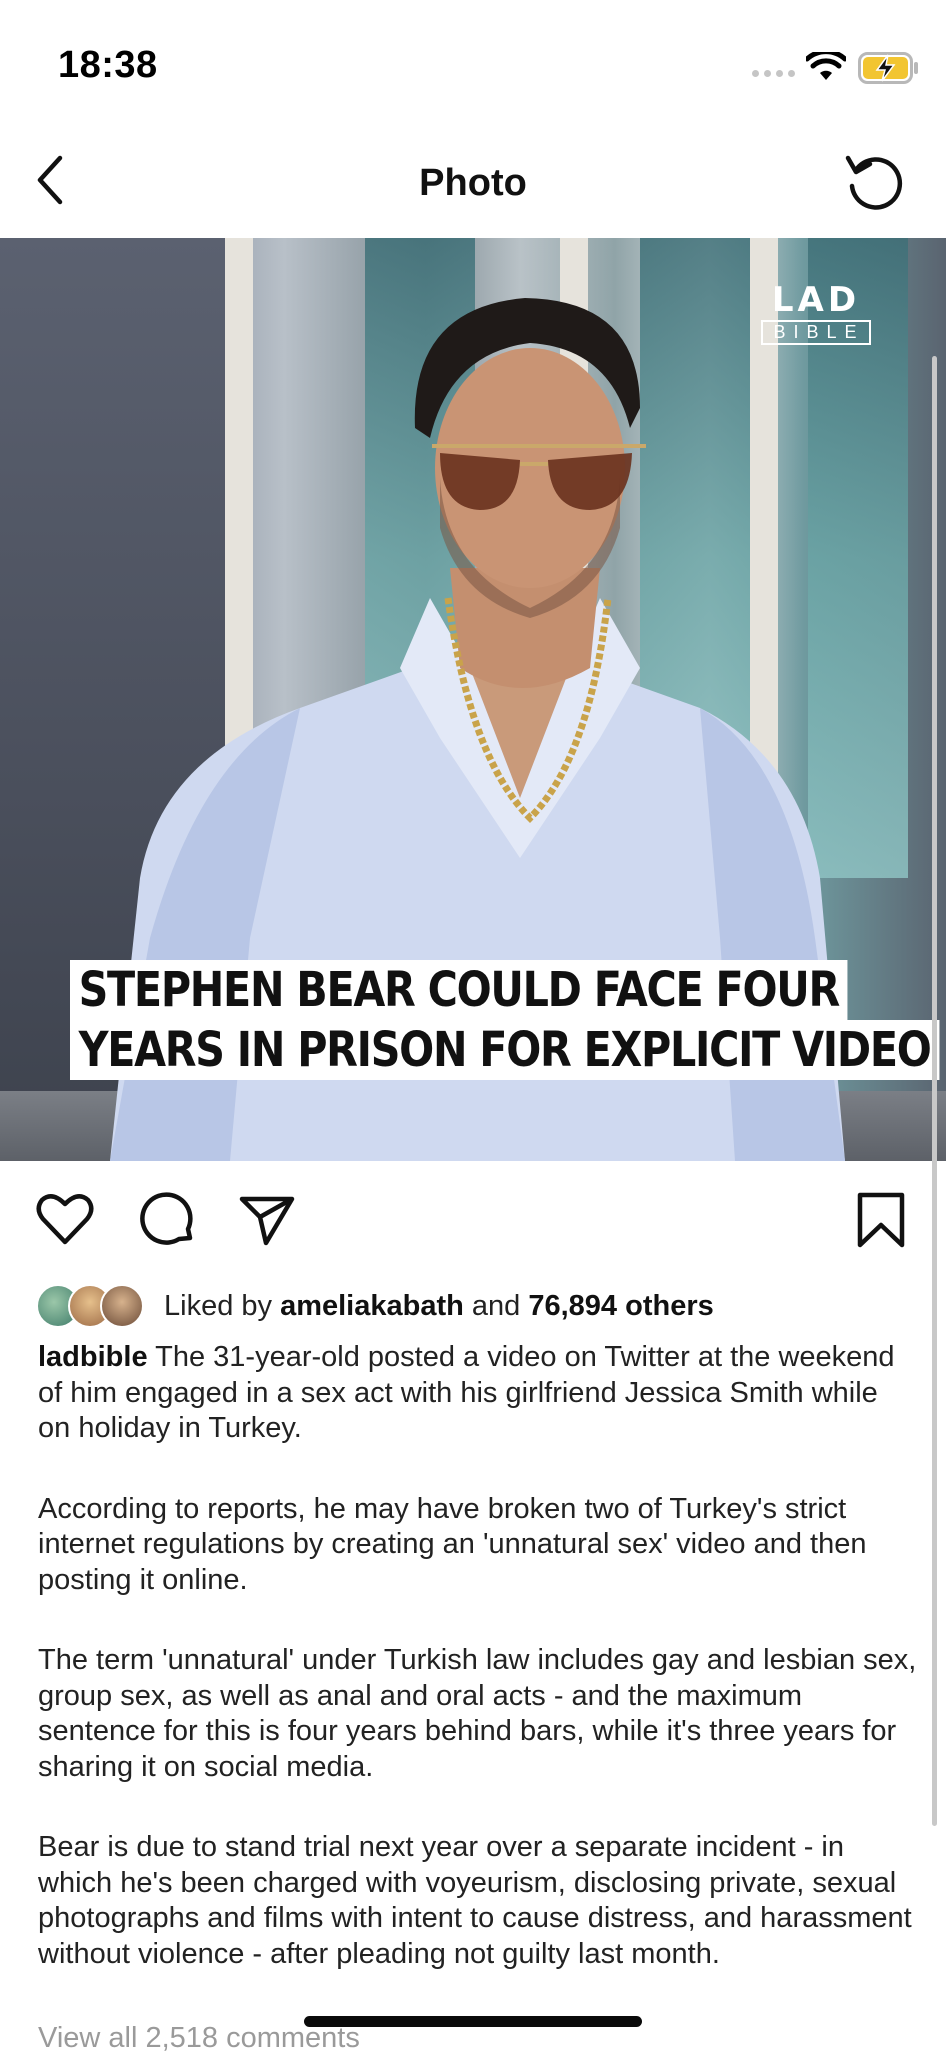  Describe the element at coordinates (459, 990) in the screenshot. I see `headline-line-1: STEPHEN BEAR COULD FACE FOUR` at that location.